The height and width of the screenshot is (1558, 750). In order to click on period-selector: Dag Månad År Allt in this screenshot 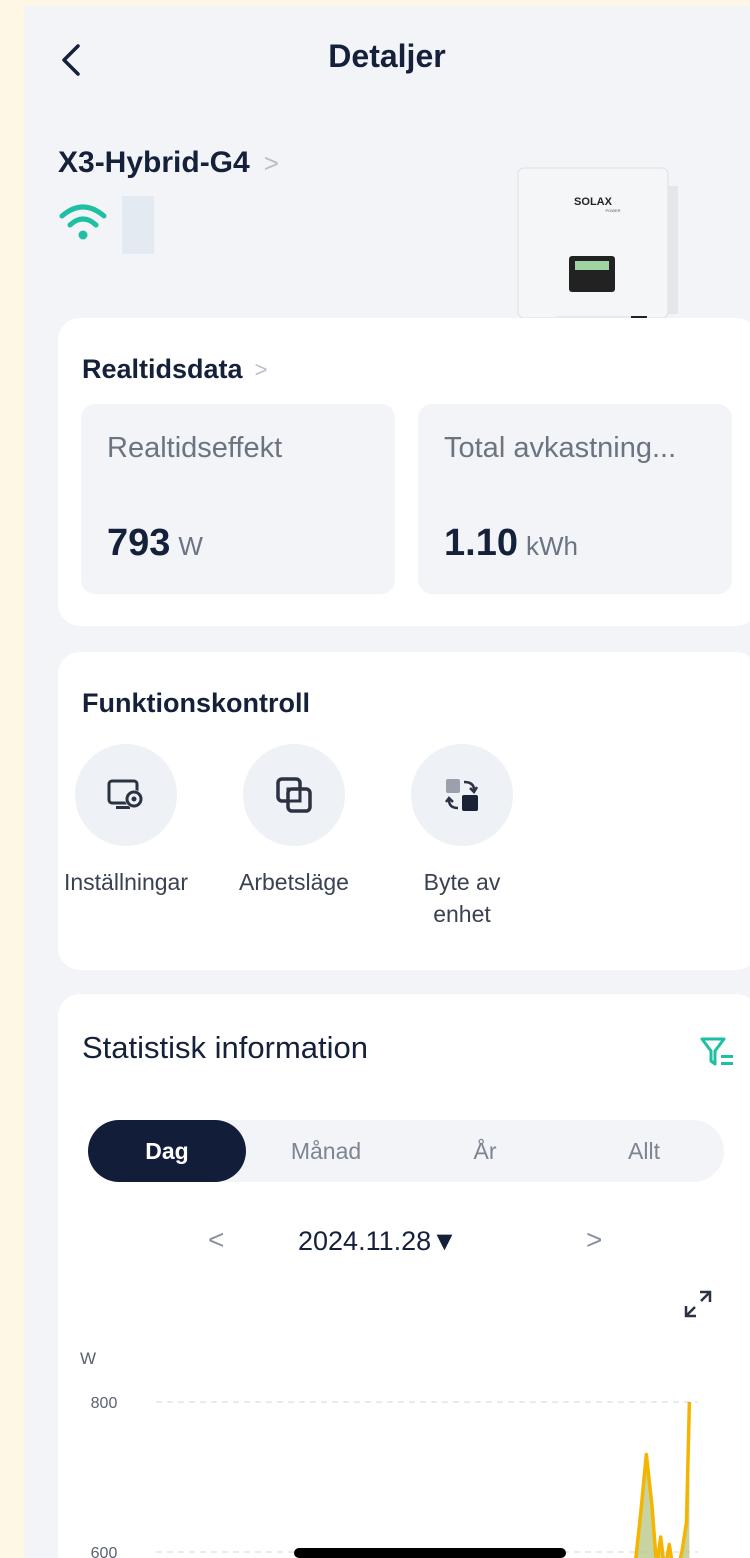, I will do `click(406, 1151)`.